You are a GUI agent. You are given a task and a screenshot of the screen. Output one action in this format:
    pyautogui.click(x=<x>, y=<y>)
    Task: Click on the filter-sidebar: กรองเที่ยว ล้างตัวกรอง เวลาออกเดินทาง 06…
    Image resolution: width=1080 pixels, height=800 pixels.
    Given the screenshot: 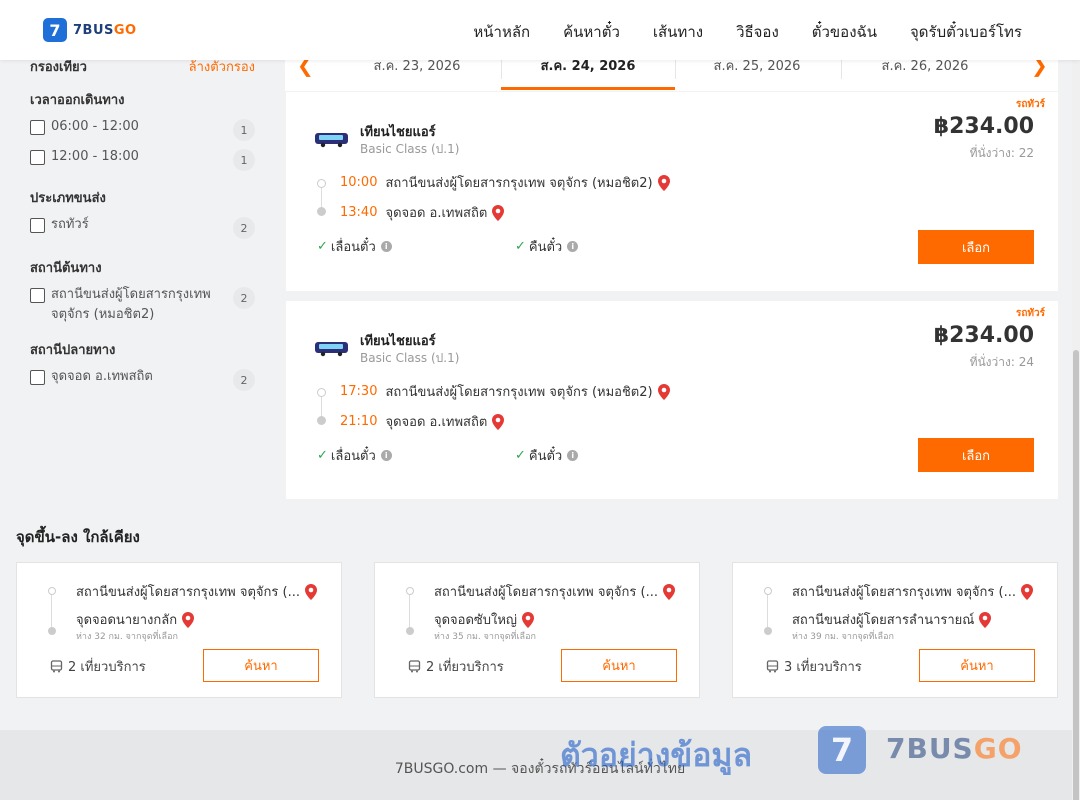 What is the action you would take?
    pyautogui.click(x=142, y=223)
    